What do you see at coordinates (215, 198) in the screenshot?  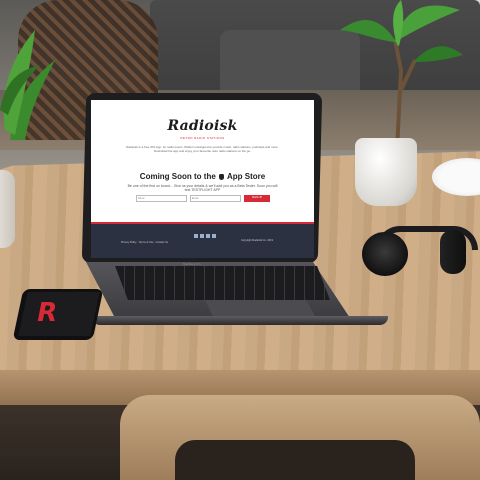 I see `email-input: Email` at bounding box center [215, 198].